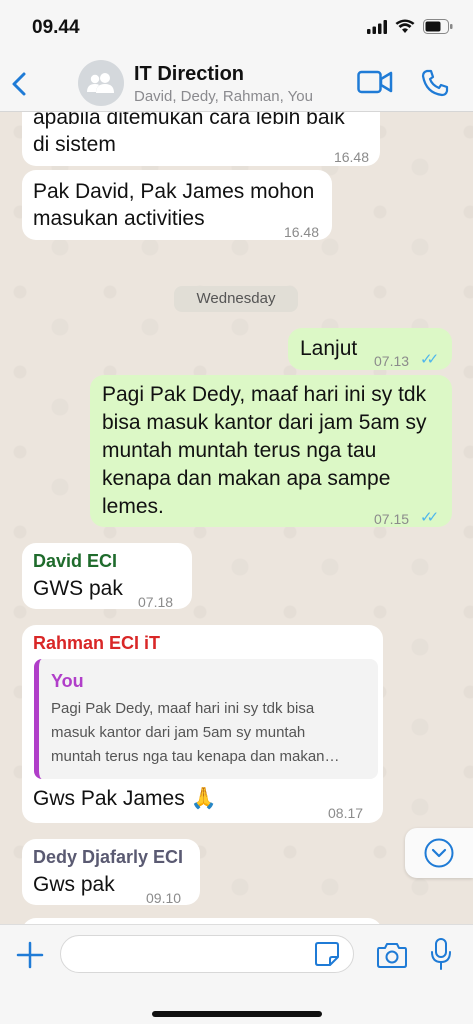 Image resolution: width=473 pixels, height=1024 pixels. Describe the element at coordinates (438, 26) in the screenshot. I see `battery-icon` at that location.